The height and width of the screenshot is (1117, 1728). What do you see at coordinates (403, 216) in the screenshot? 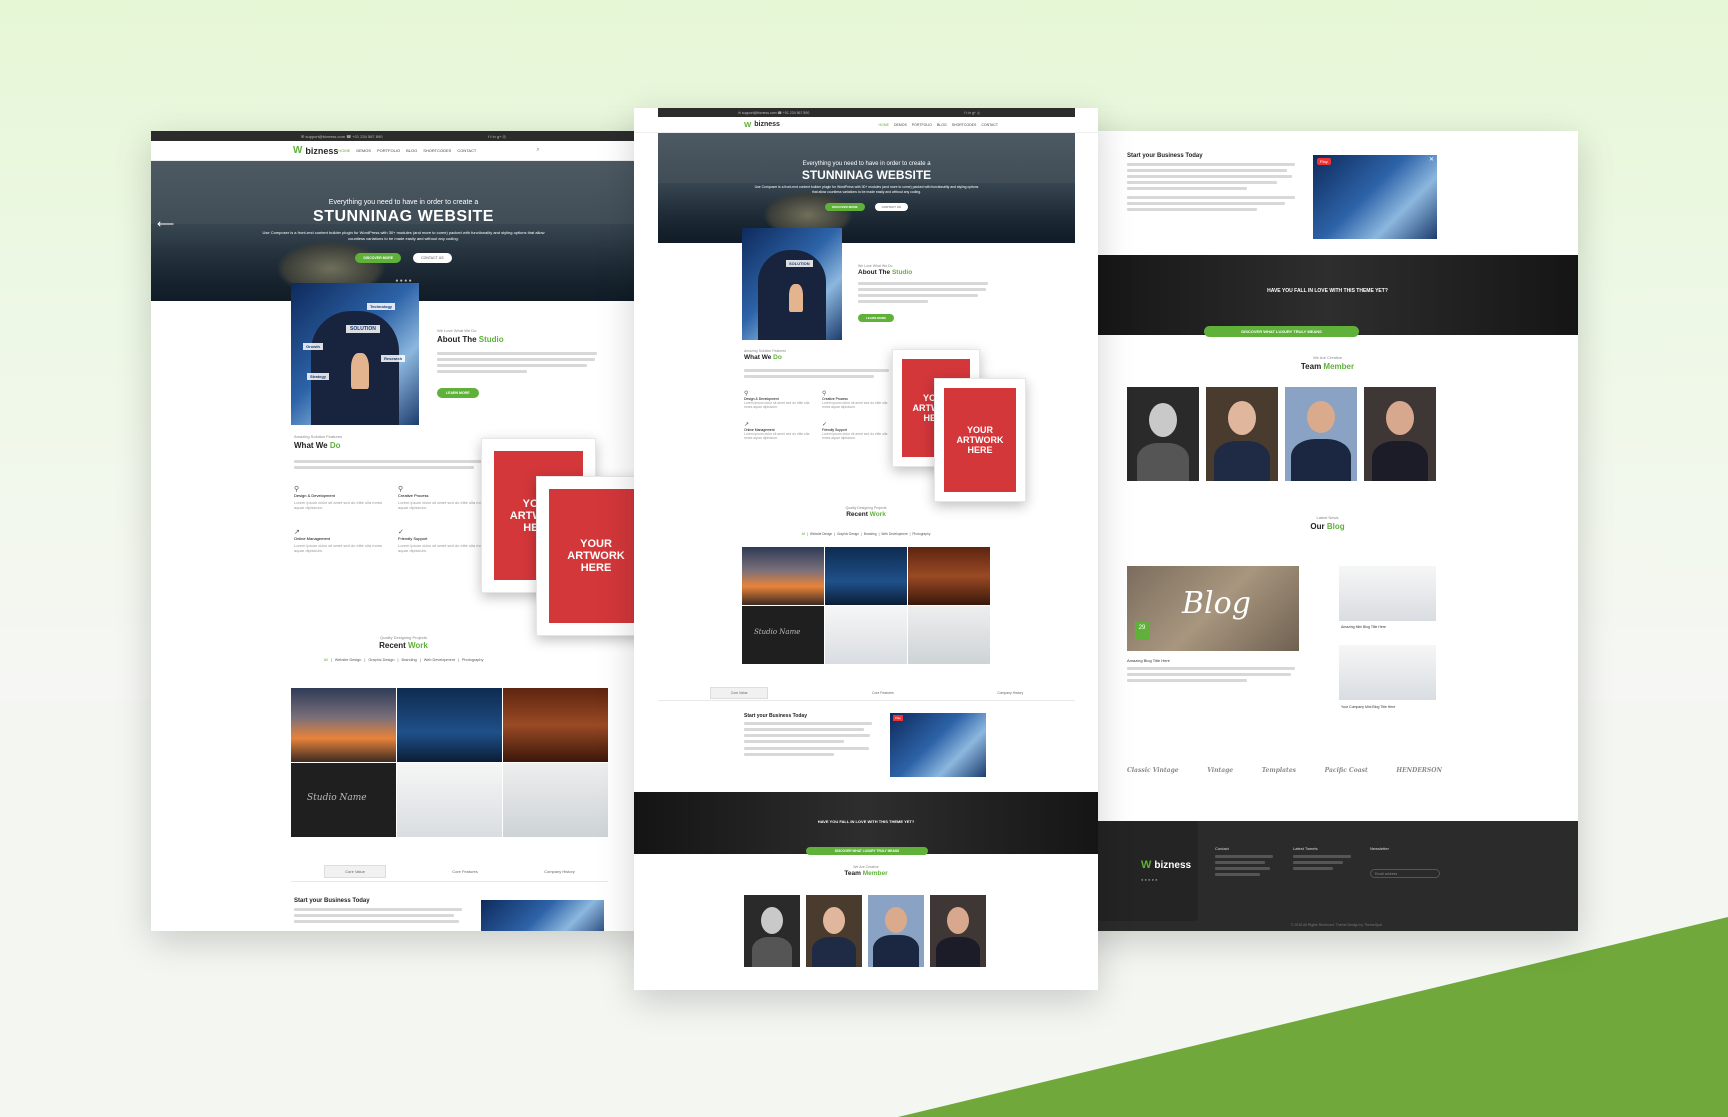
I see `hero-title: STUNNINAG WEBSITE` at bounding box center [403, 216].